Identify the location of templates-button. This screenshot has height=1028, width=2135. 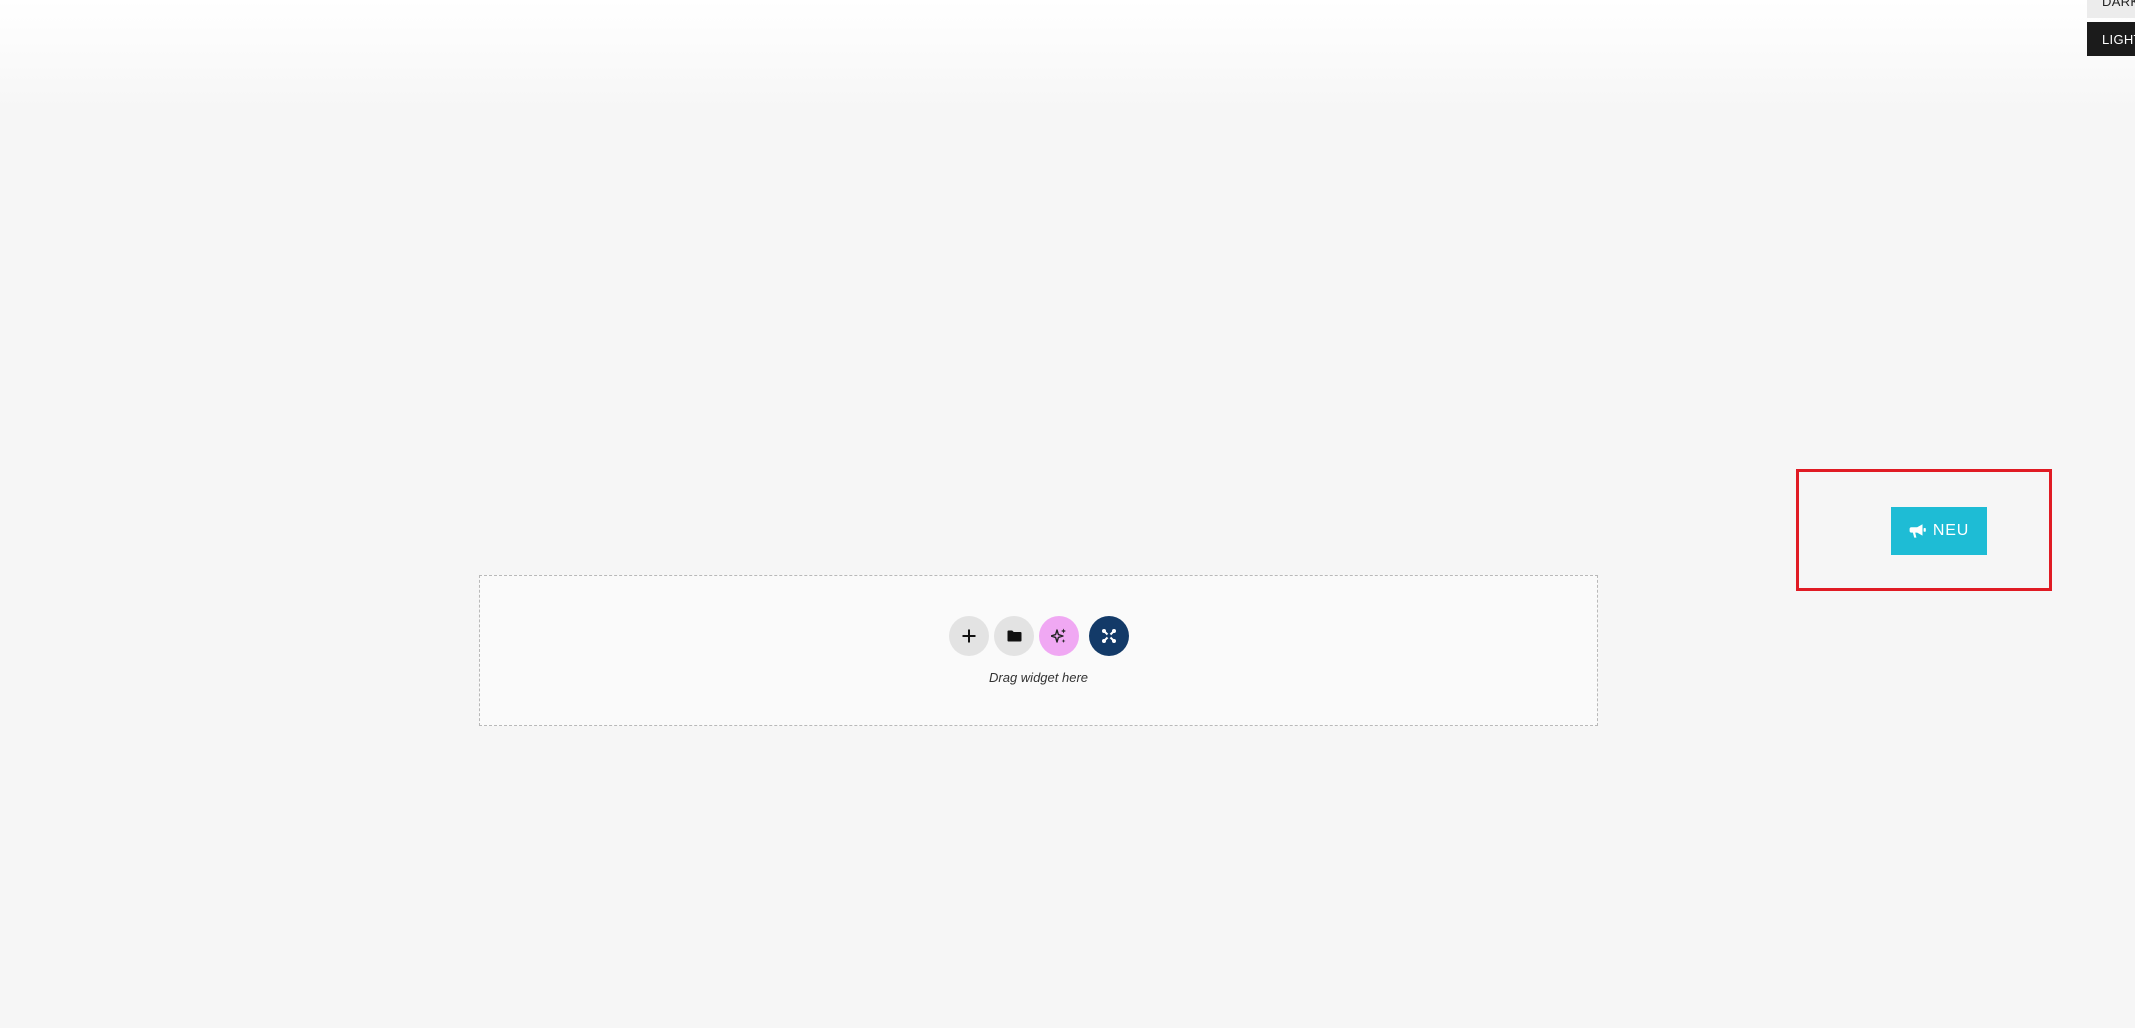
(1014, 636).